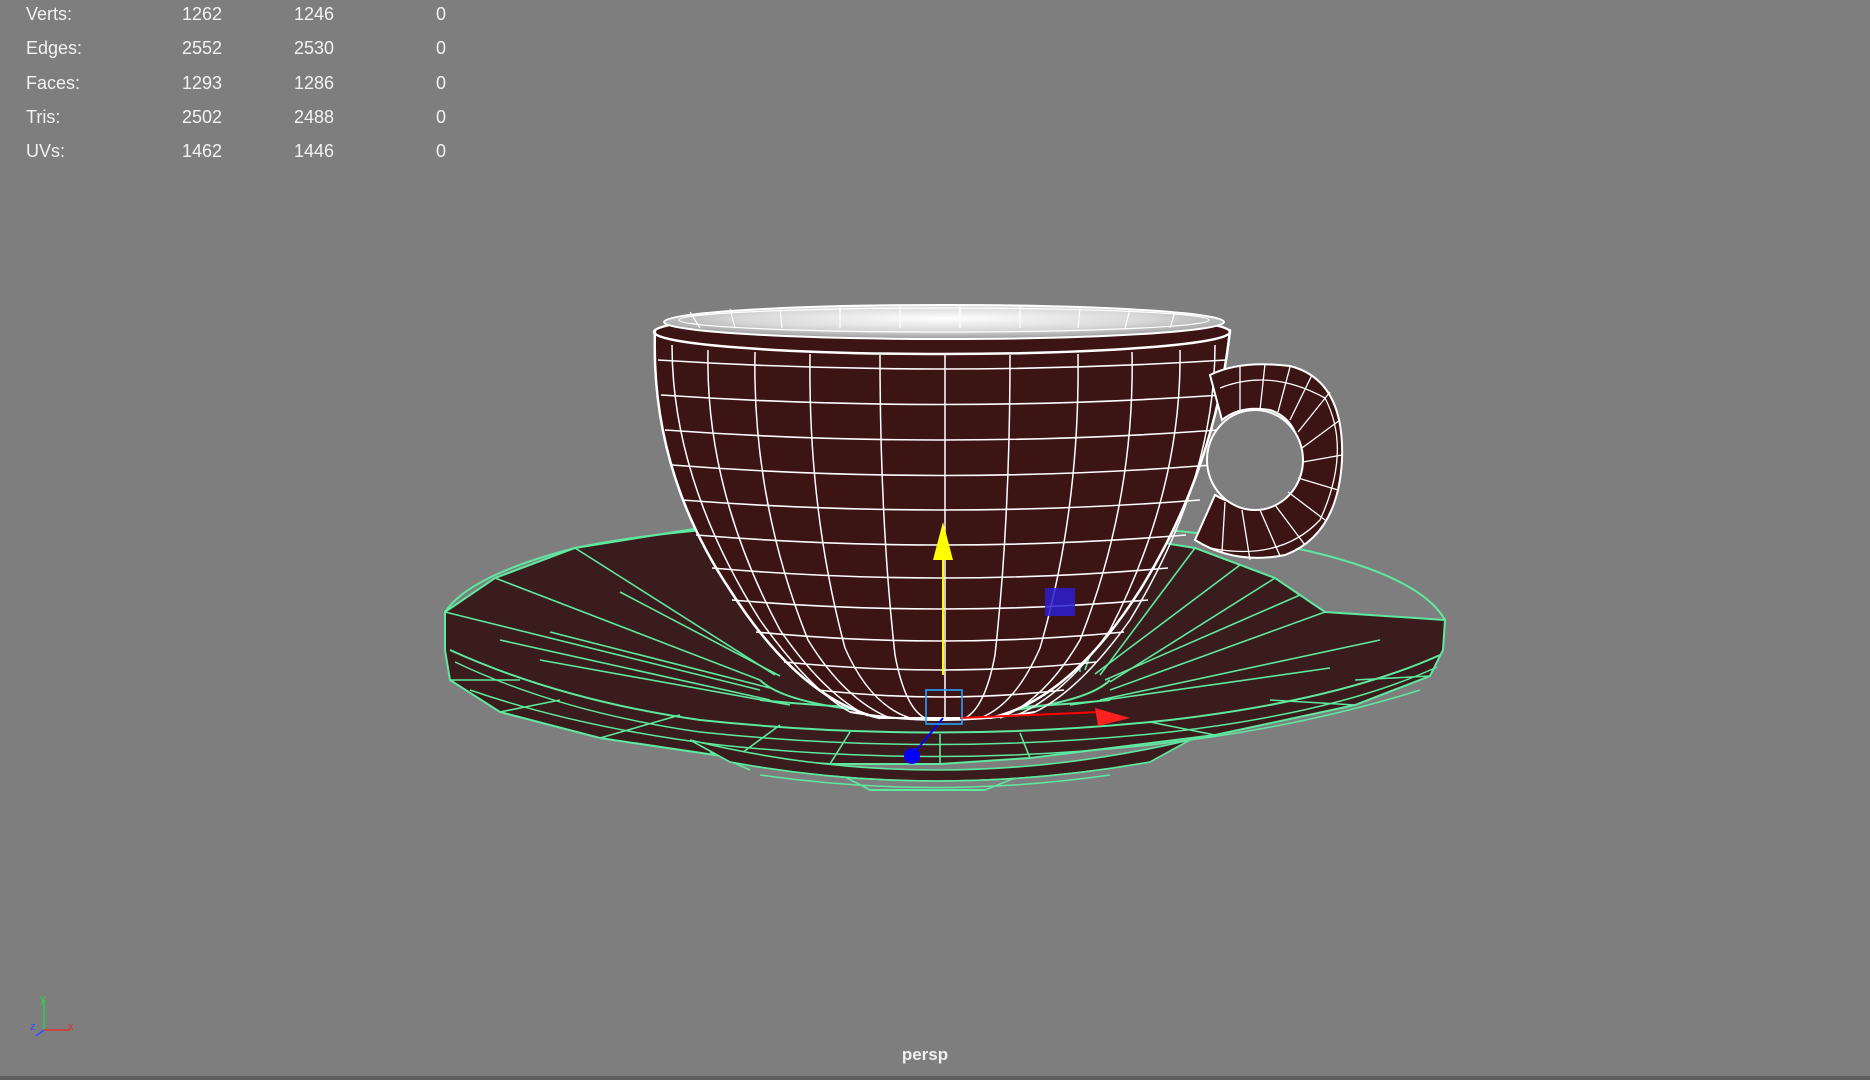 This screenshot has width=1870, height=1080. What do you see at coordinates (52, 1015) in the screenshot?
I see `axis-gizmo: y x z` at bounding box center [52, 1015].